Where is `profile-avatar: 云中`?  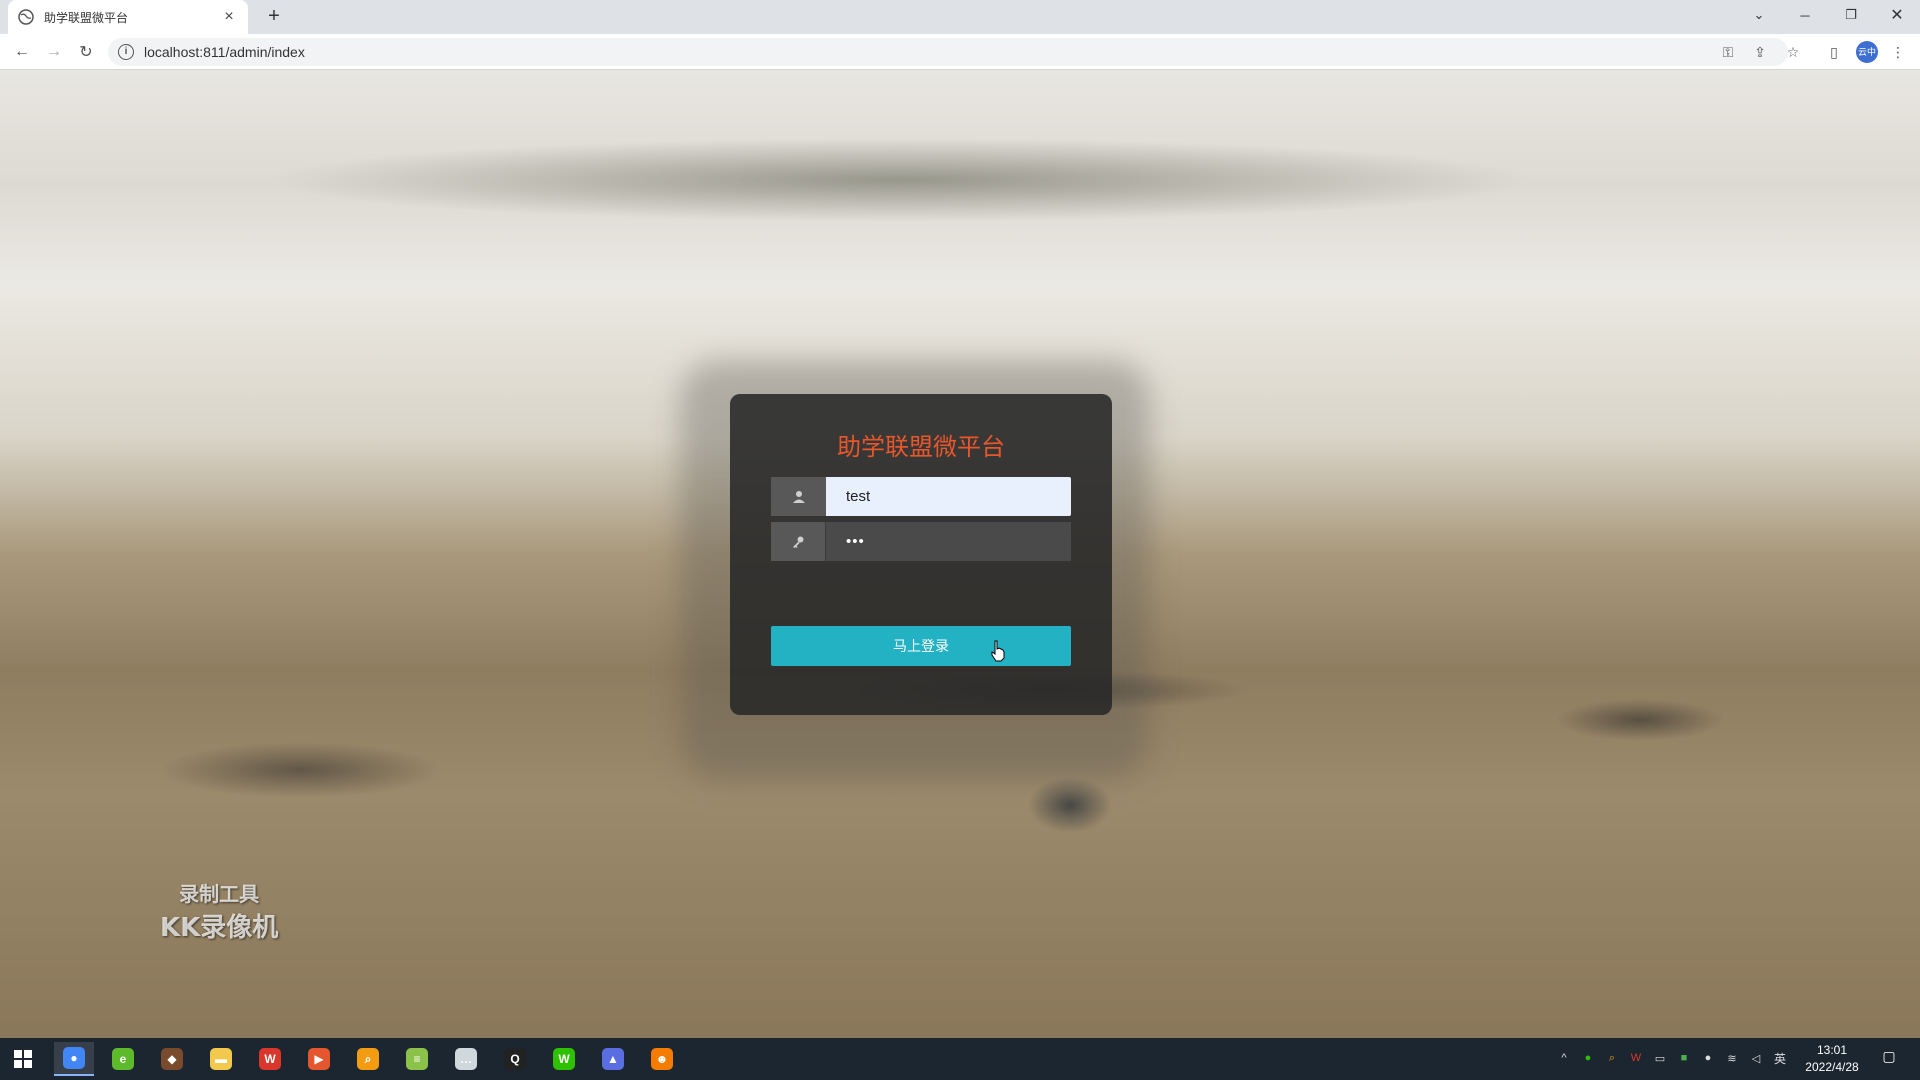 profile-avatar: 云中 is located at coordinates (1867, 52).